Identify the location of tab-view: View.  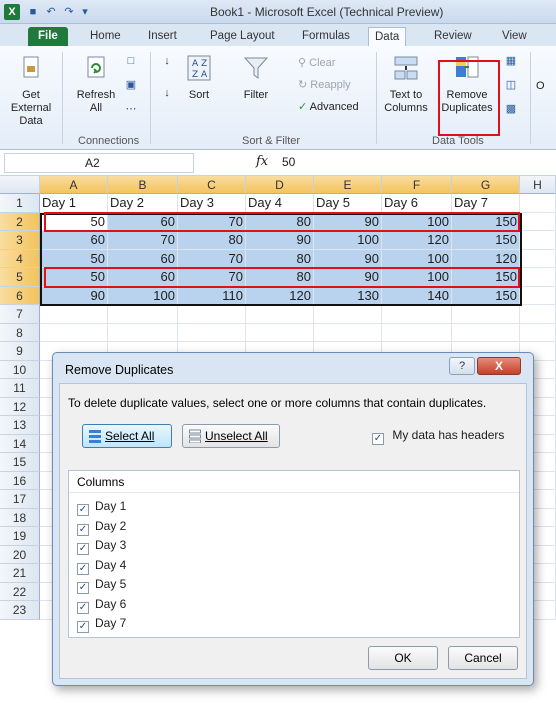
(514, 36).